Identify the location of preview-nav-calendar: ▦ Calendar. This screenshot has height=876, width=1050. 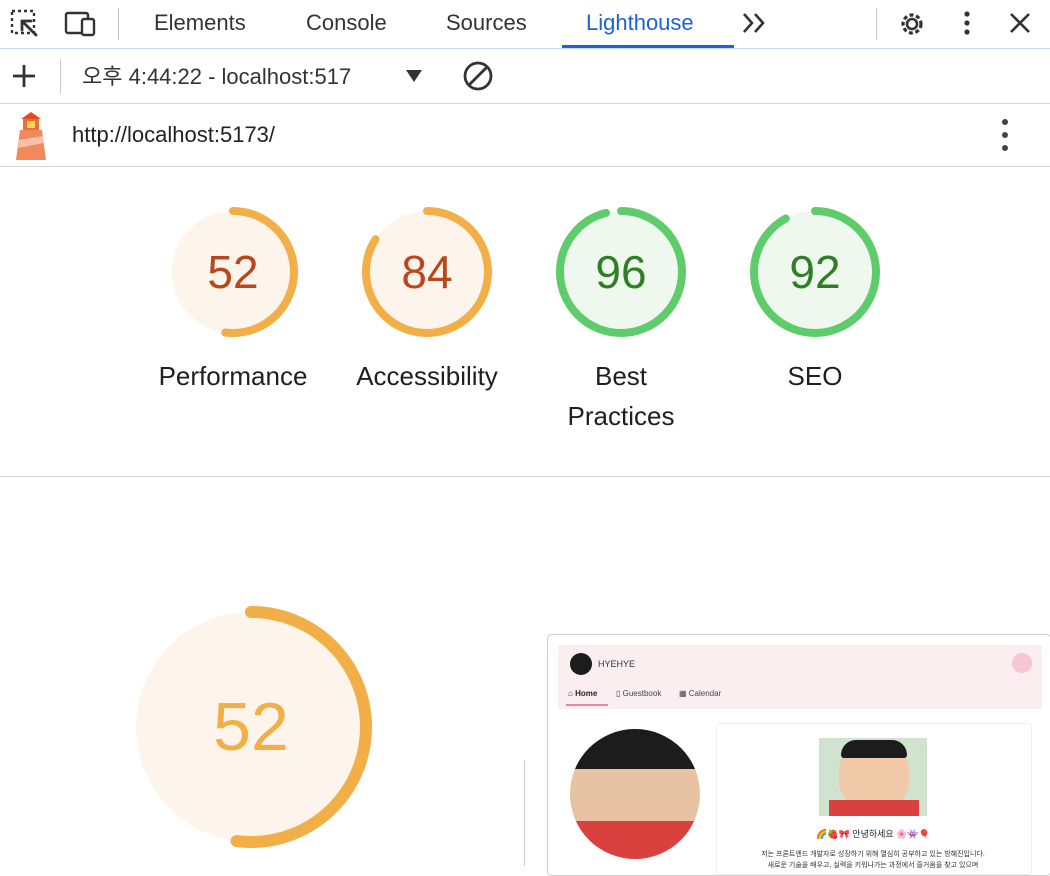
(700, 693).